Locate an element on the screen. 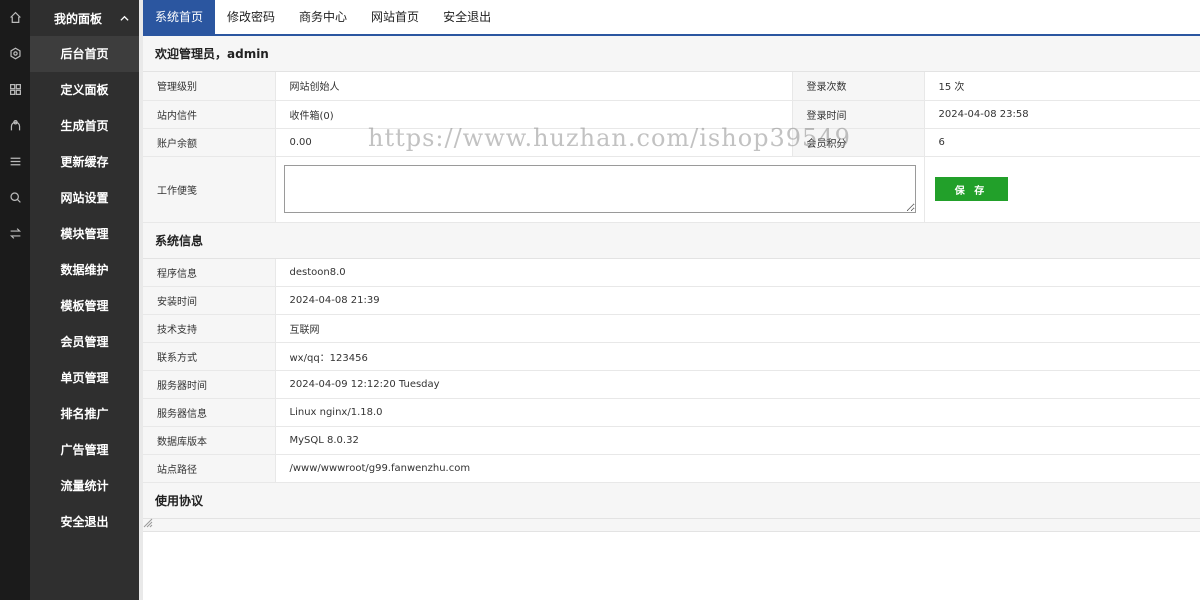 Image resolution: width=1200 pixels, height=600 pixels. settings-icon is located at coordinates (15, 54).